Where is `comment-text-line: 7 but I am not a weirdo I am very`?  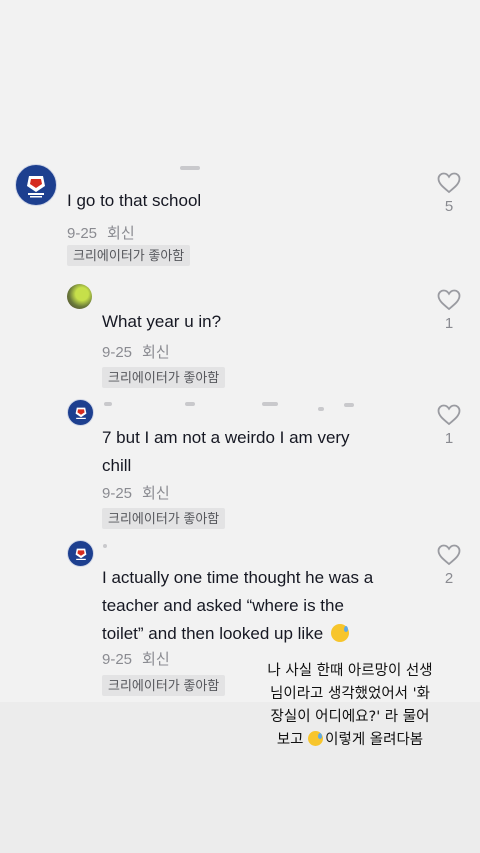 comment-text-line: 7 but I am not a weirdo I am very is located at coordinates (226, 437).